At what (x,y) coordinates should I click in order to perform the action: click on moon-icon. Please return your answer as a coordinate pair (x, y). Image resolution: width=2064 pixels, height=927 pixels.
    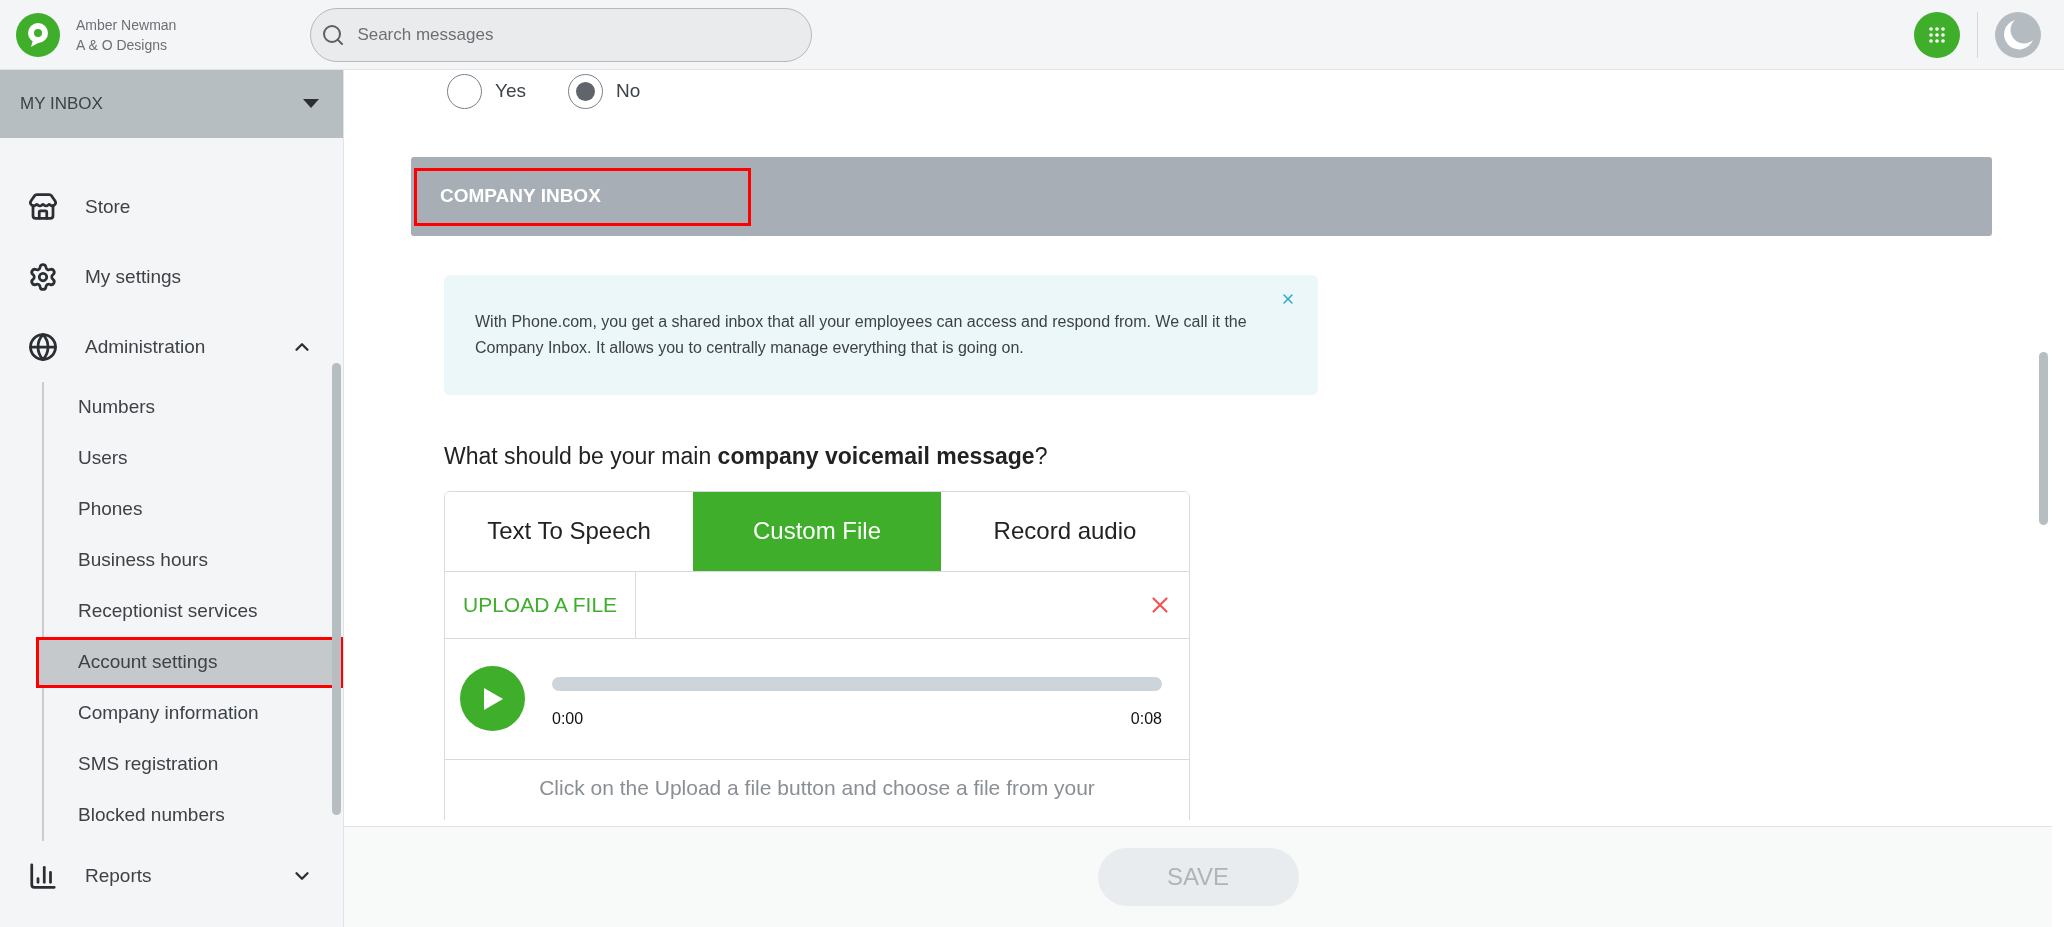
    Looking at the image, I should click on (2018, 34).